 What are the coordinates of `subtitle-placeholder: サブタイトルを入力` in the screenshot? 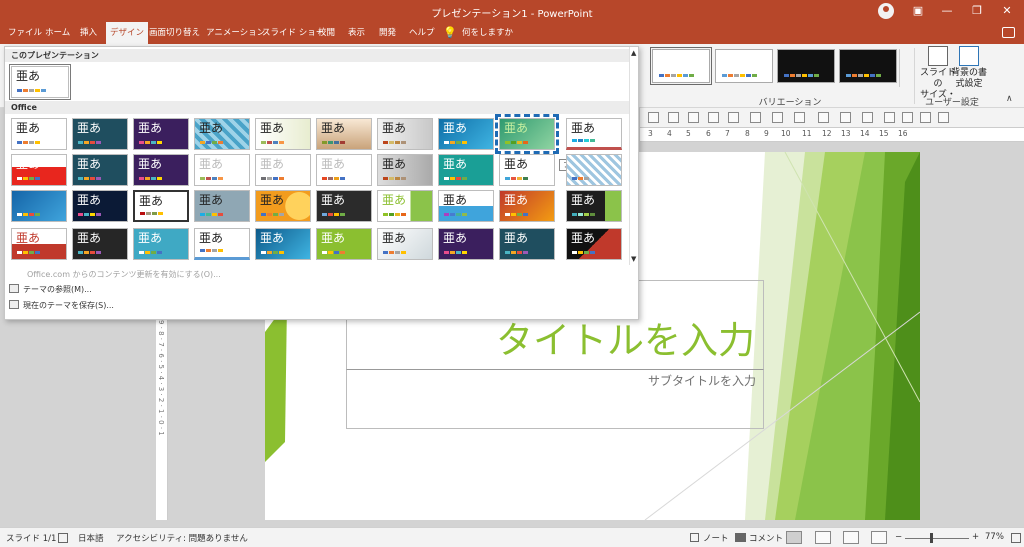 It's located at (555, 399).